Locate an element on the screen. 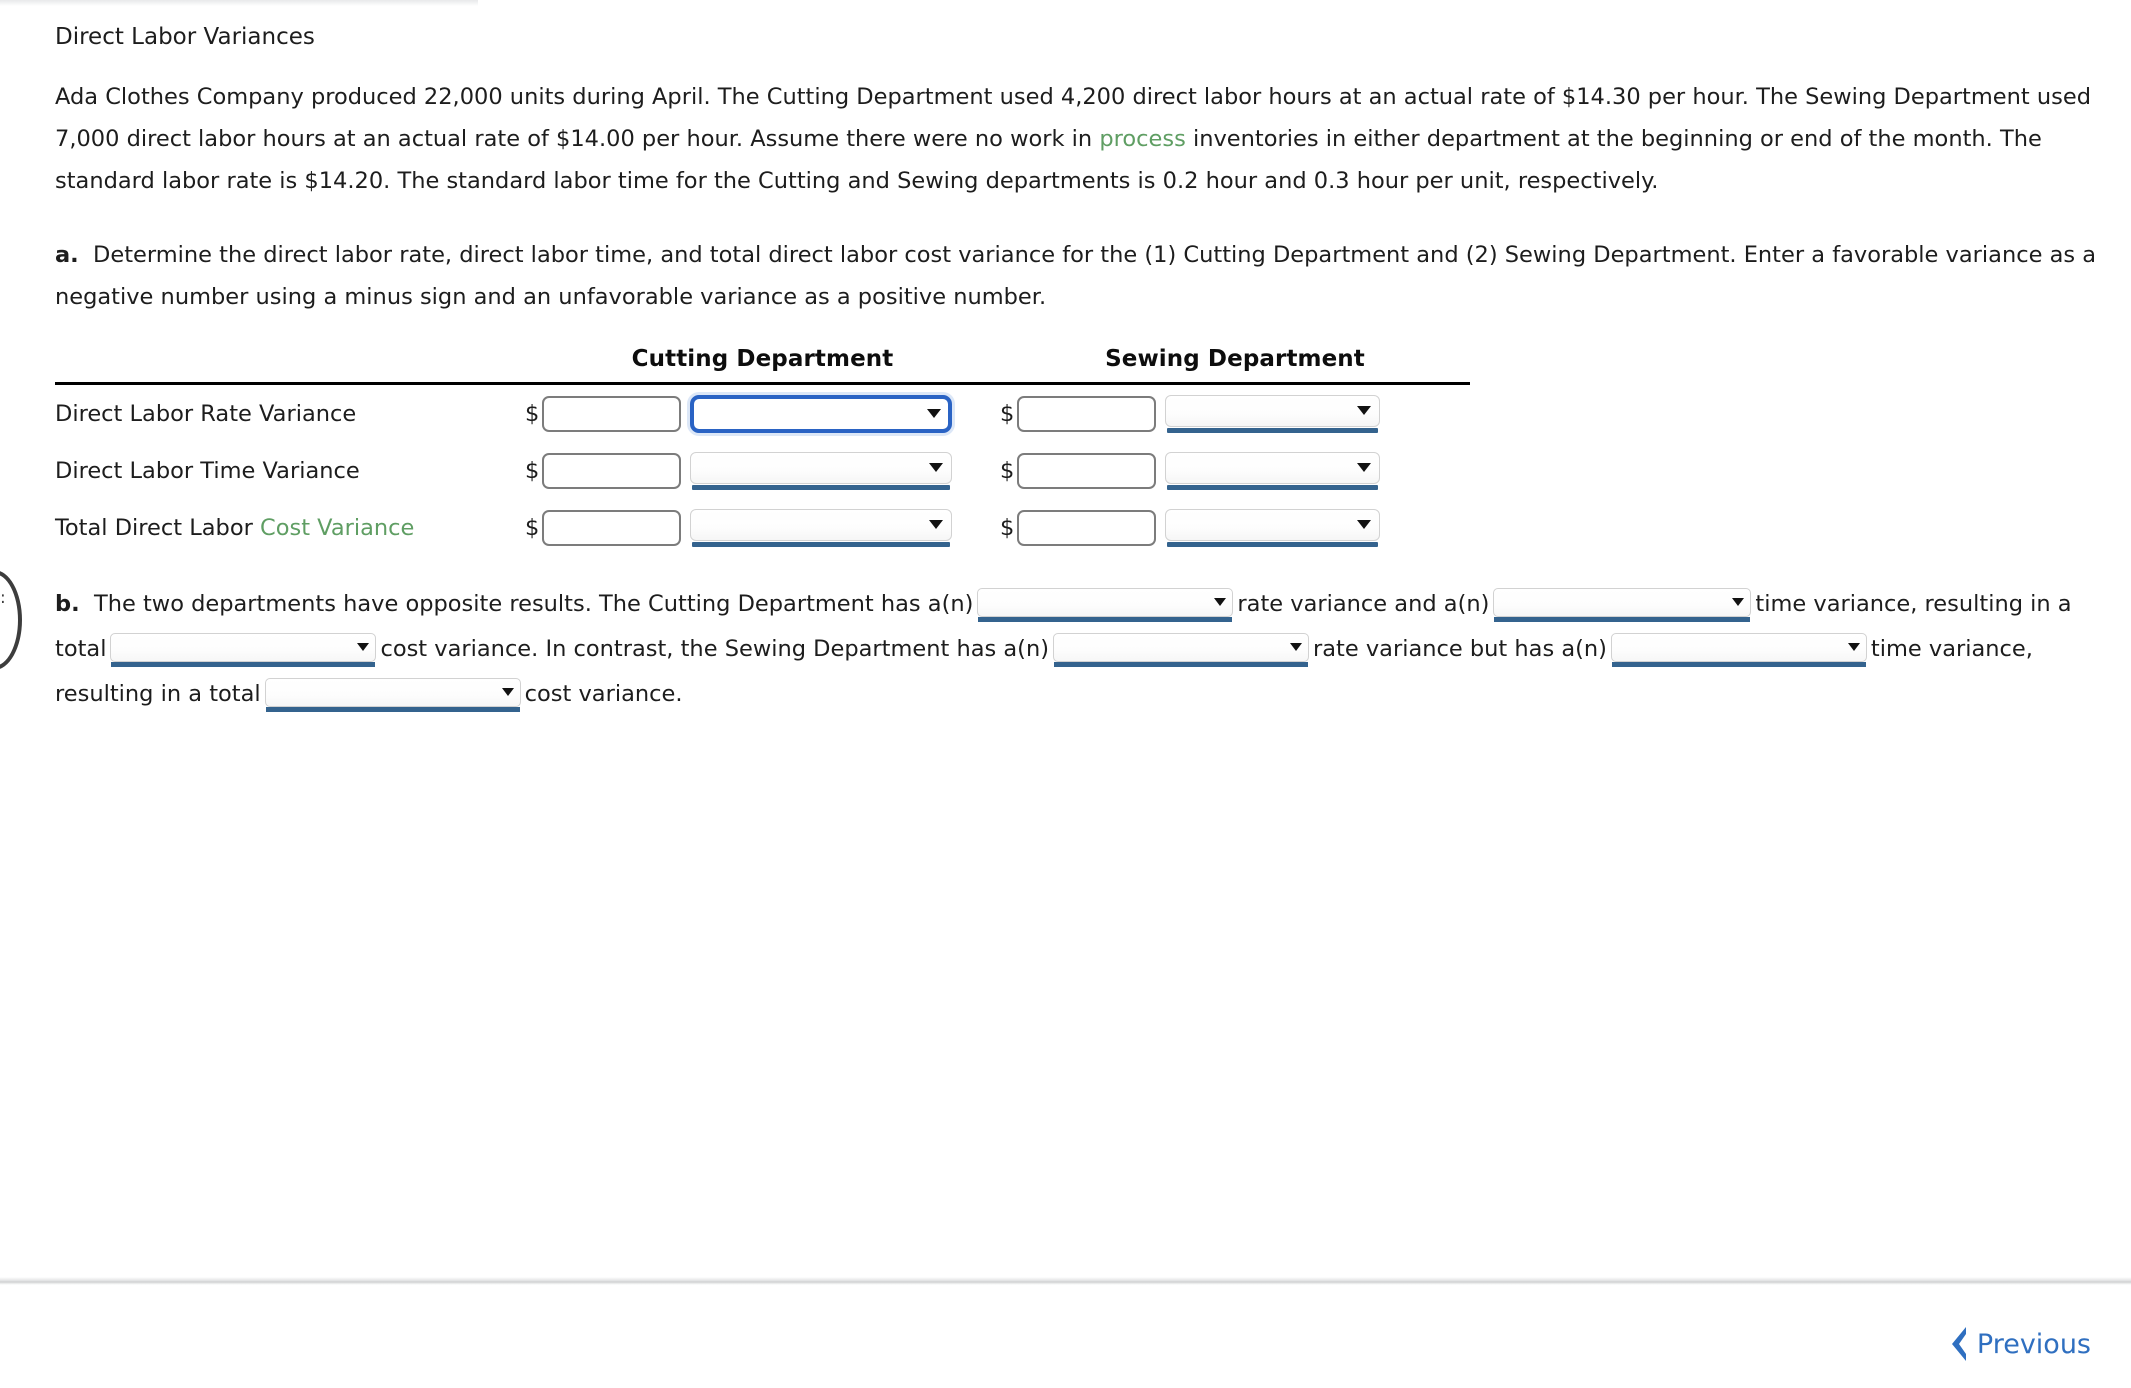 The image size is (2131, 1388). part-b-sewing-rate-variance-select: favorableunfavorable is located at coordinates (1181, 647).